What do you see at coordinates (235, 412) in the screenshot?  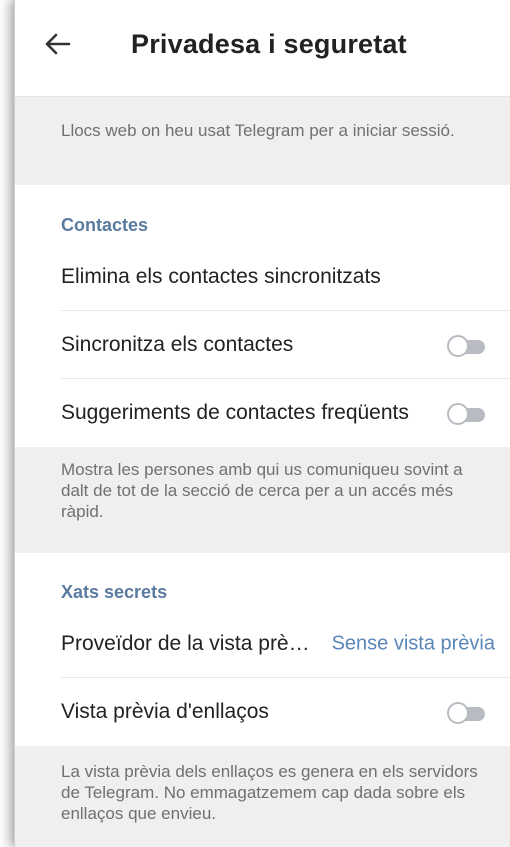 I see `suggest-frequent-contacts-label: Suggeriments de contactes freqüents` at bounding box center [235, 412].